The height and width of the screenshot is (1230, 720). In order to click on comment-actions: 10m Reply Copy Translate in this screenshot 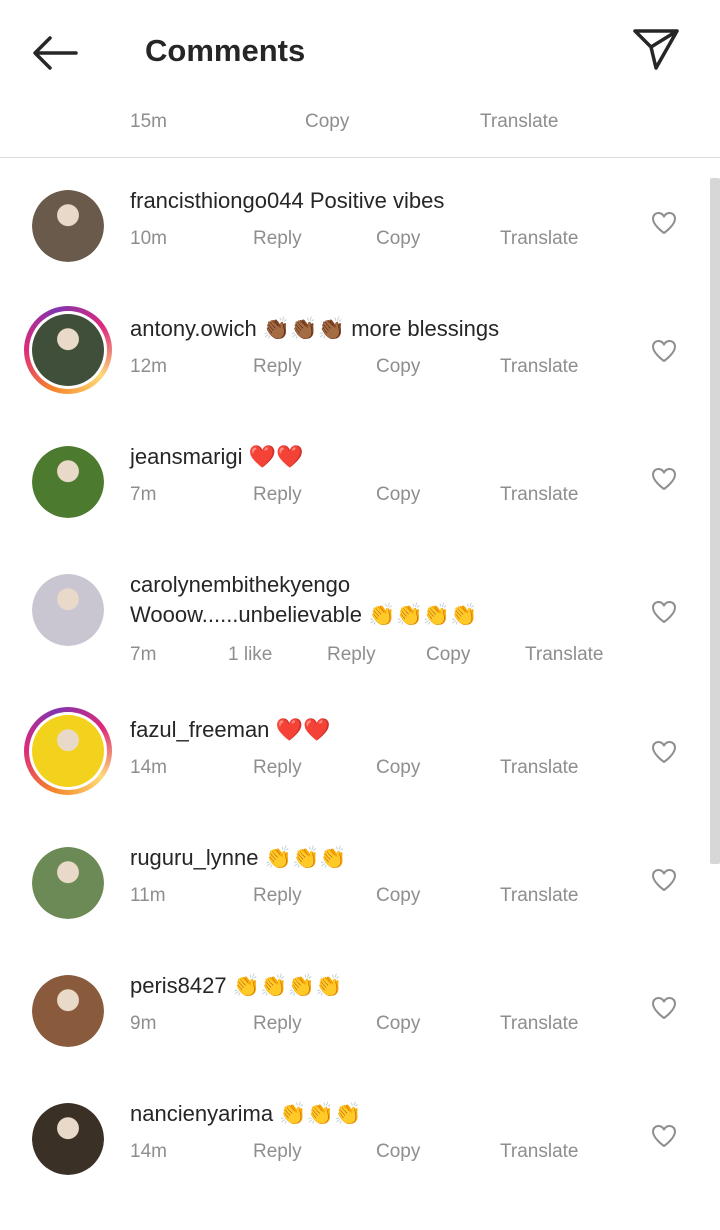, I will do `click(320, 239)`.